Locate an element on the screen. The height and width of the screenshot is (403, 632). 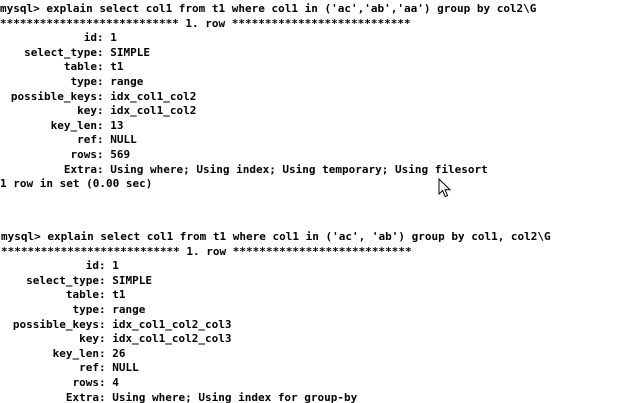
field-row-possible-keys: possible_keys: idx_col1_col2 is located at coordinates (271, 97).